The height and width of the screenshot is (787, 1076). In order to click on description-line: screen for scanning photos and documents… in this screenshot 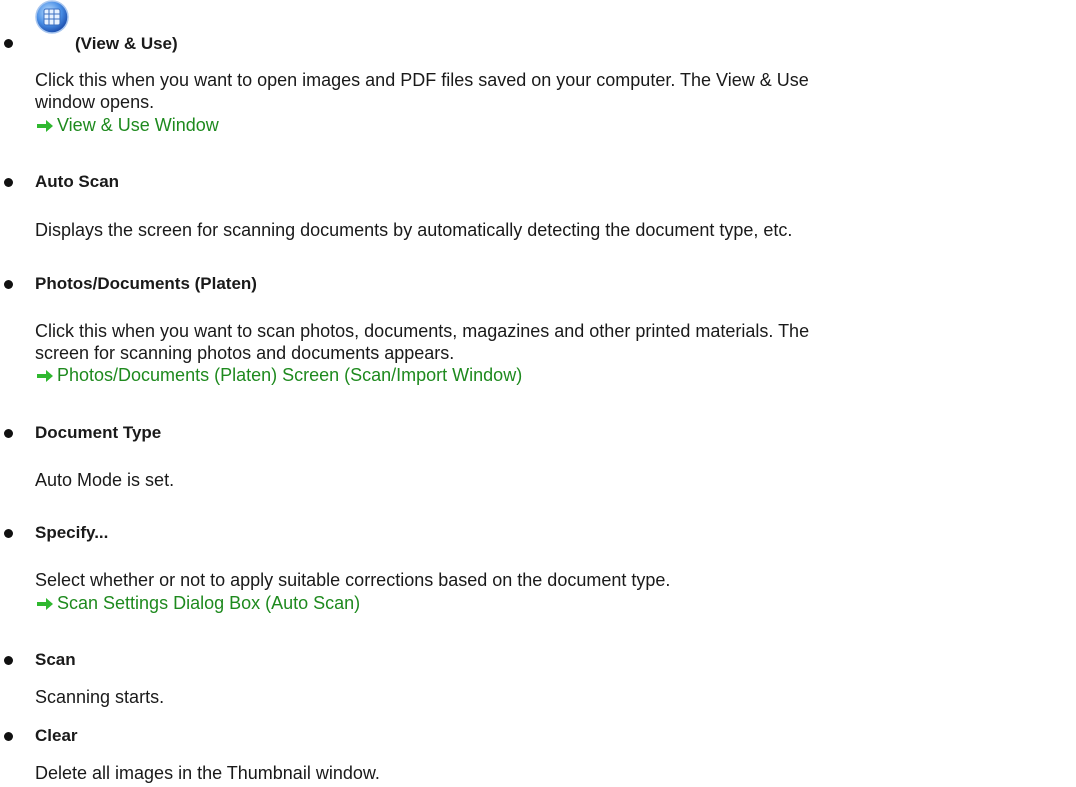, I will do `click(245, 353)`.